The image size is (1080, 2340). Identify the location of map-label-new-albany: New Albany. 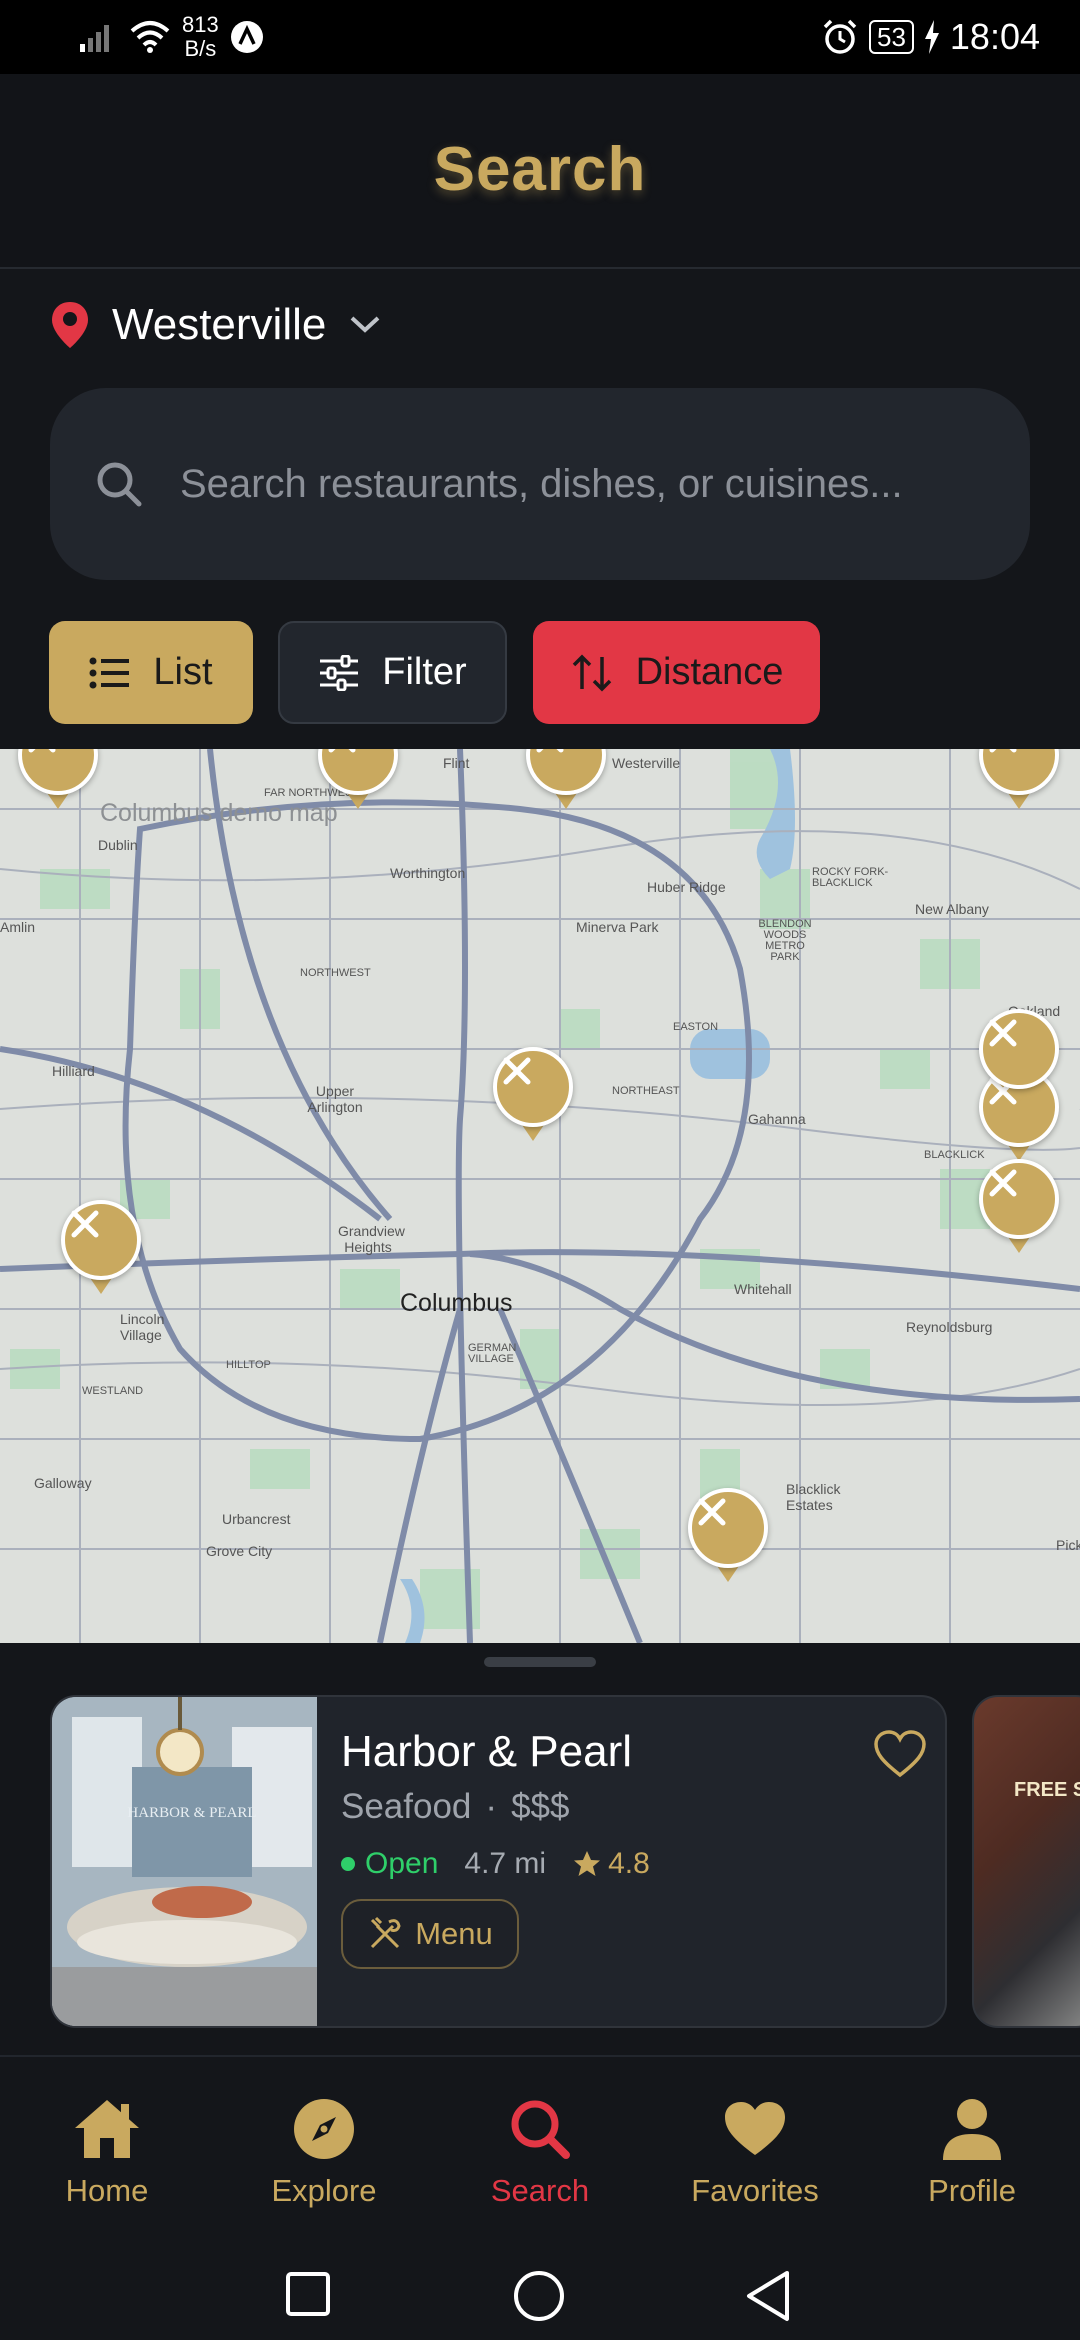
(952, 909).